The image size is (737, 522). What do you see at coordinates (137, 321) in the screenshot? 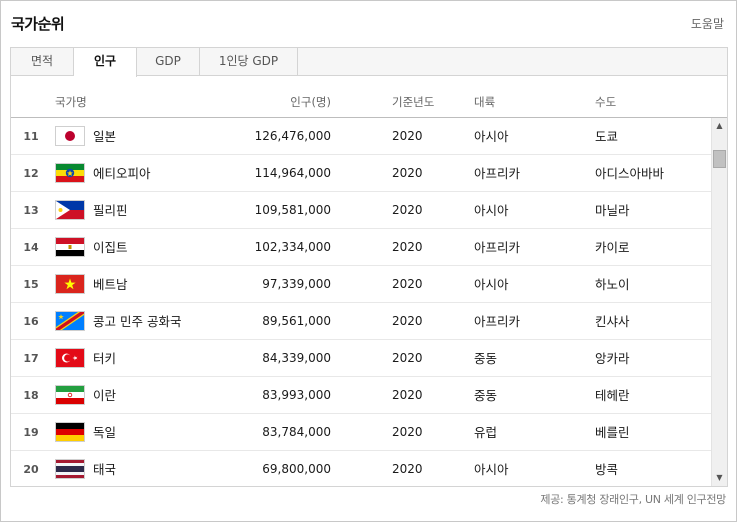
I see `country-name: 콩고 민주 공화국` at bounding box center [137, 321].